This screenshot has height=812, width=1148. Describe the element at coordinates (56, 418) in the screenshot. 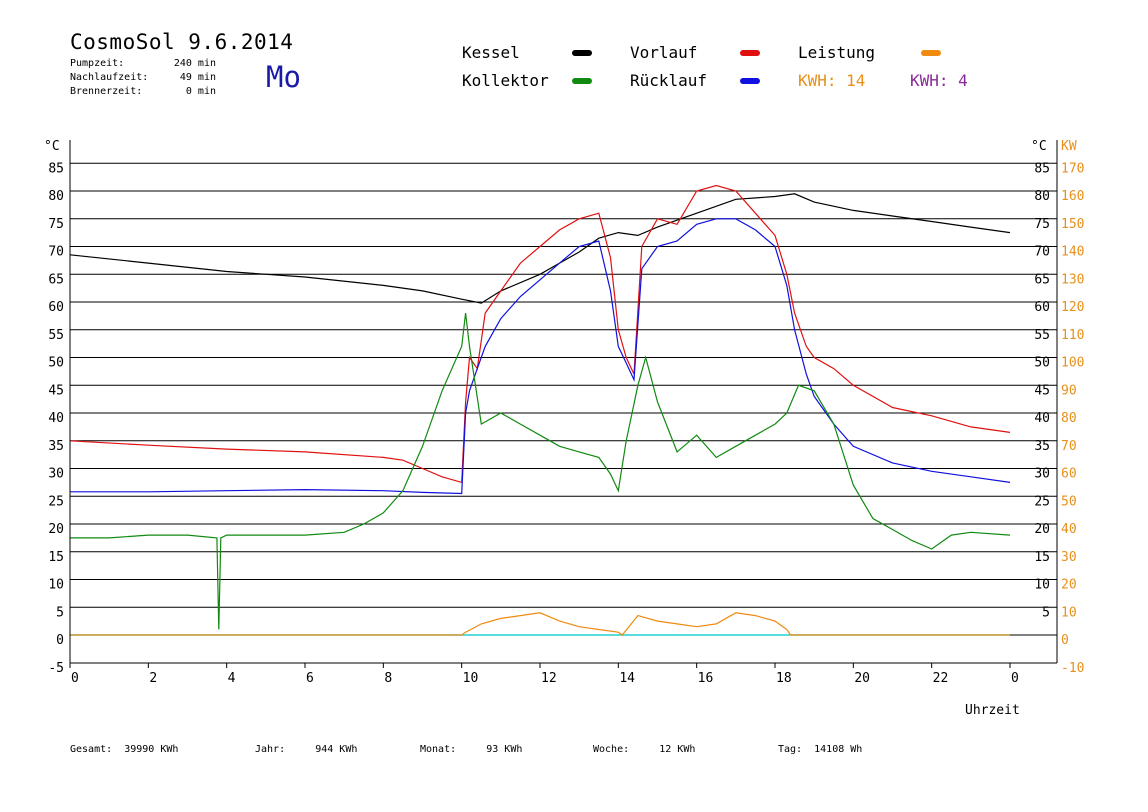

I see `y-tick-label-left: 40` at that location.